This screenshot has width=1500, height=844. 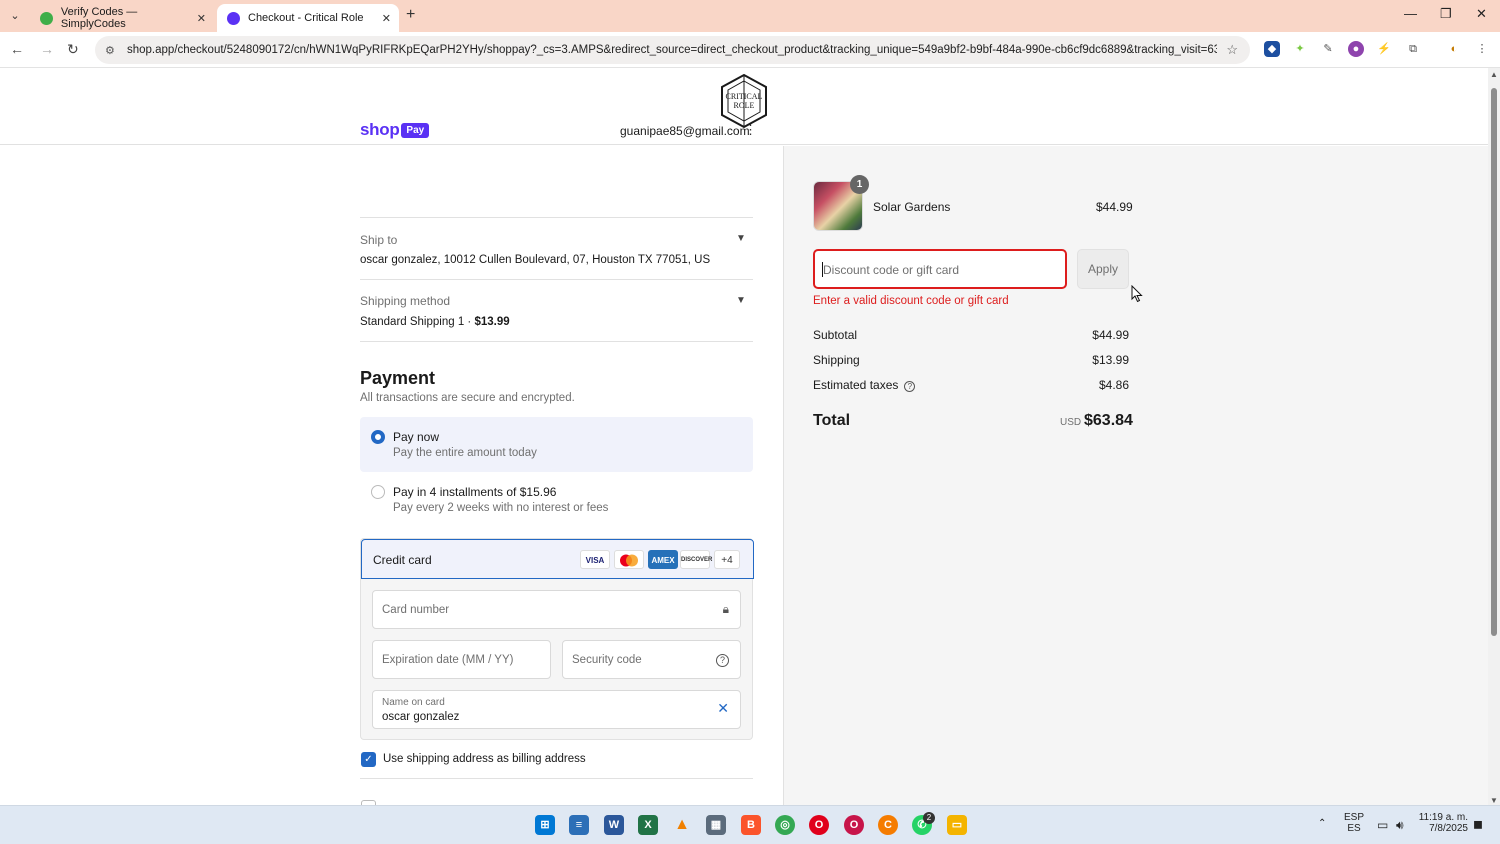 I want to click on opera-gx-icon: O, so click(x=854, y=825).